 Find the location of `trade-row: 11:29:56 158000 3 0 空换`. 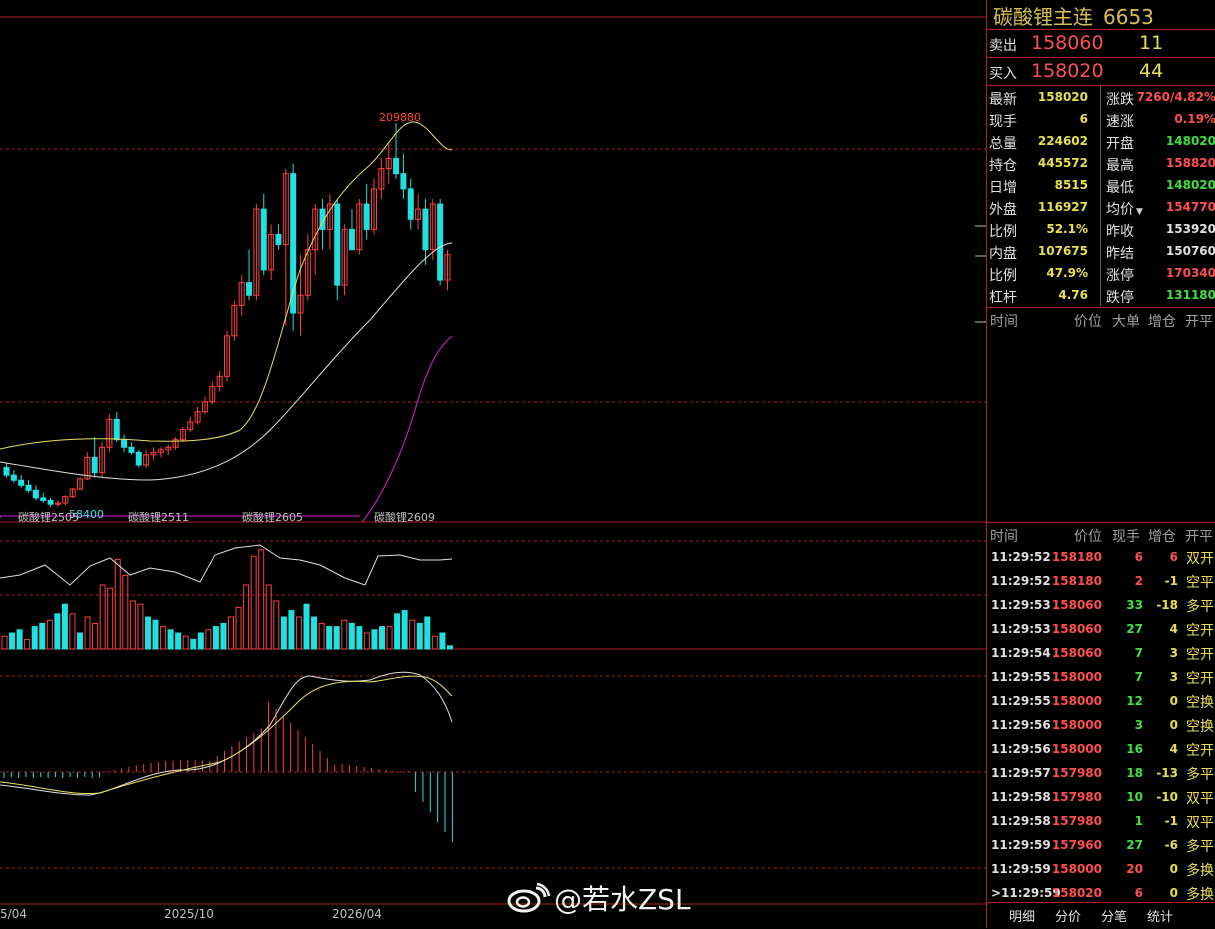

trade-row: 11:29:56 158000 3 0 空换 is located at coordinates (1101, 725).